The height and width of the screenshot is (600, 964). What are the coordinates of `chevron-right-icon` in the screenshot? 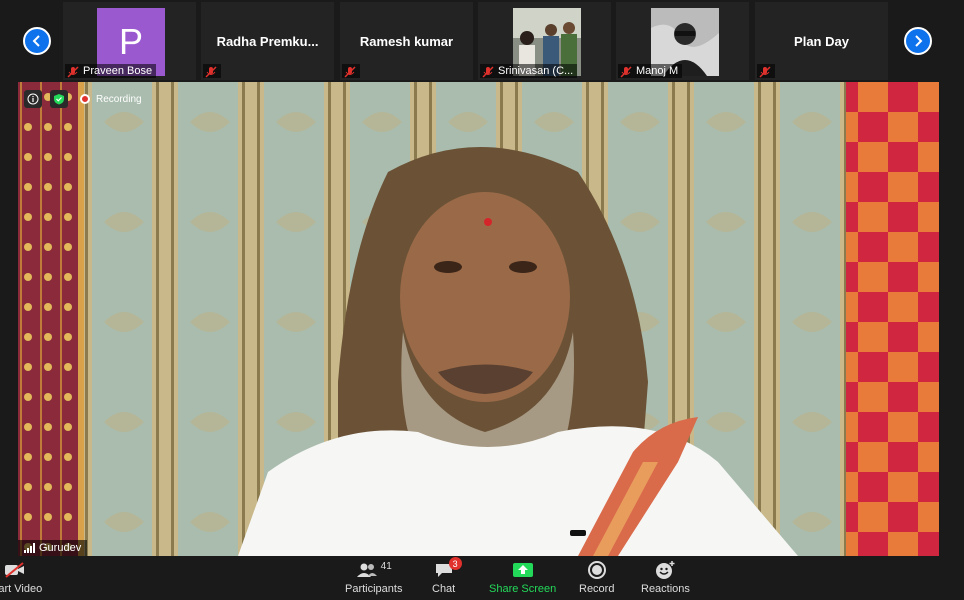 It's located at (919, 41).